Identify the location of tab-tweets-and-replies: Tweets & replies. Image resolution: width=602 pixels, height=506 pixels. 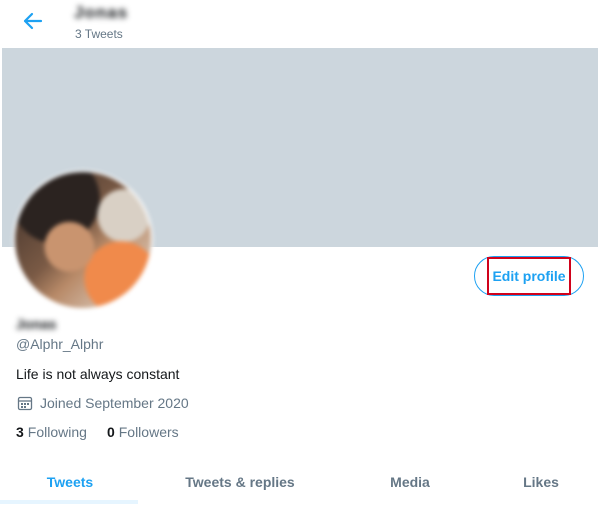
(240, 482).